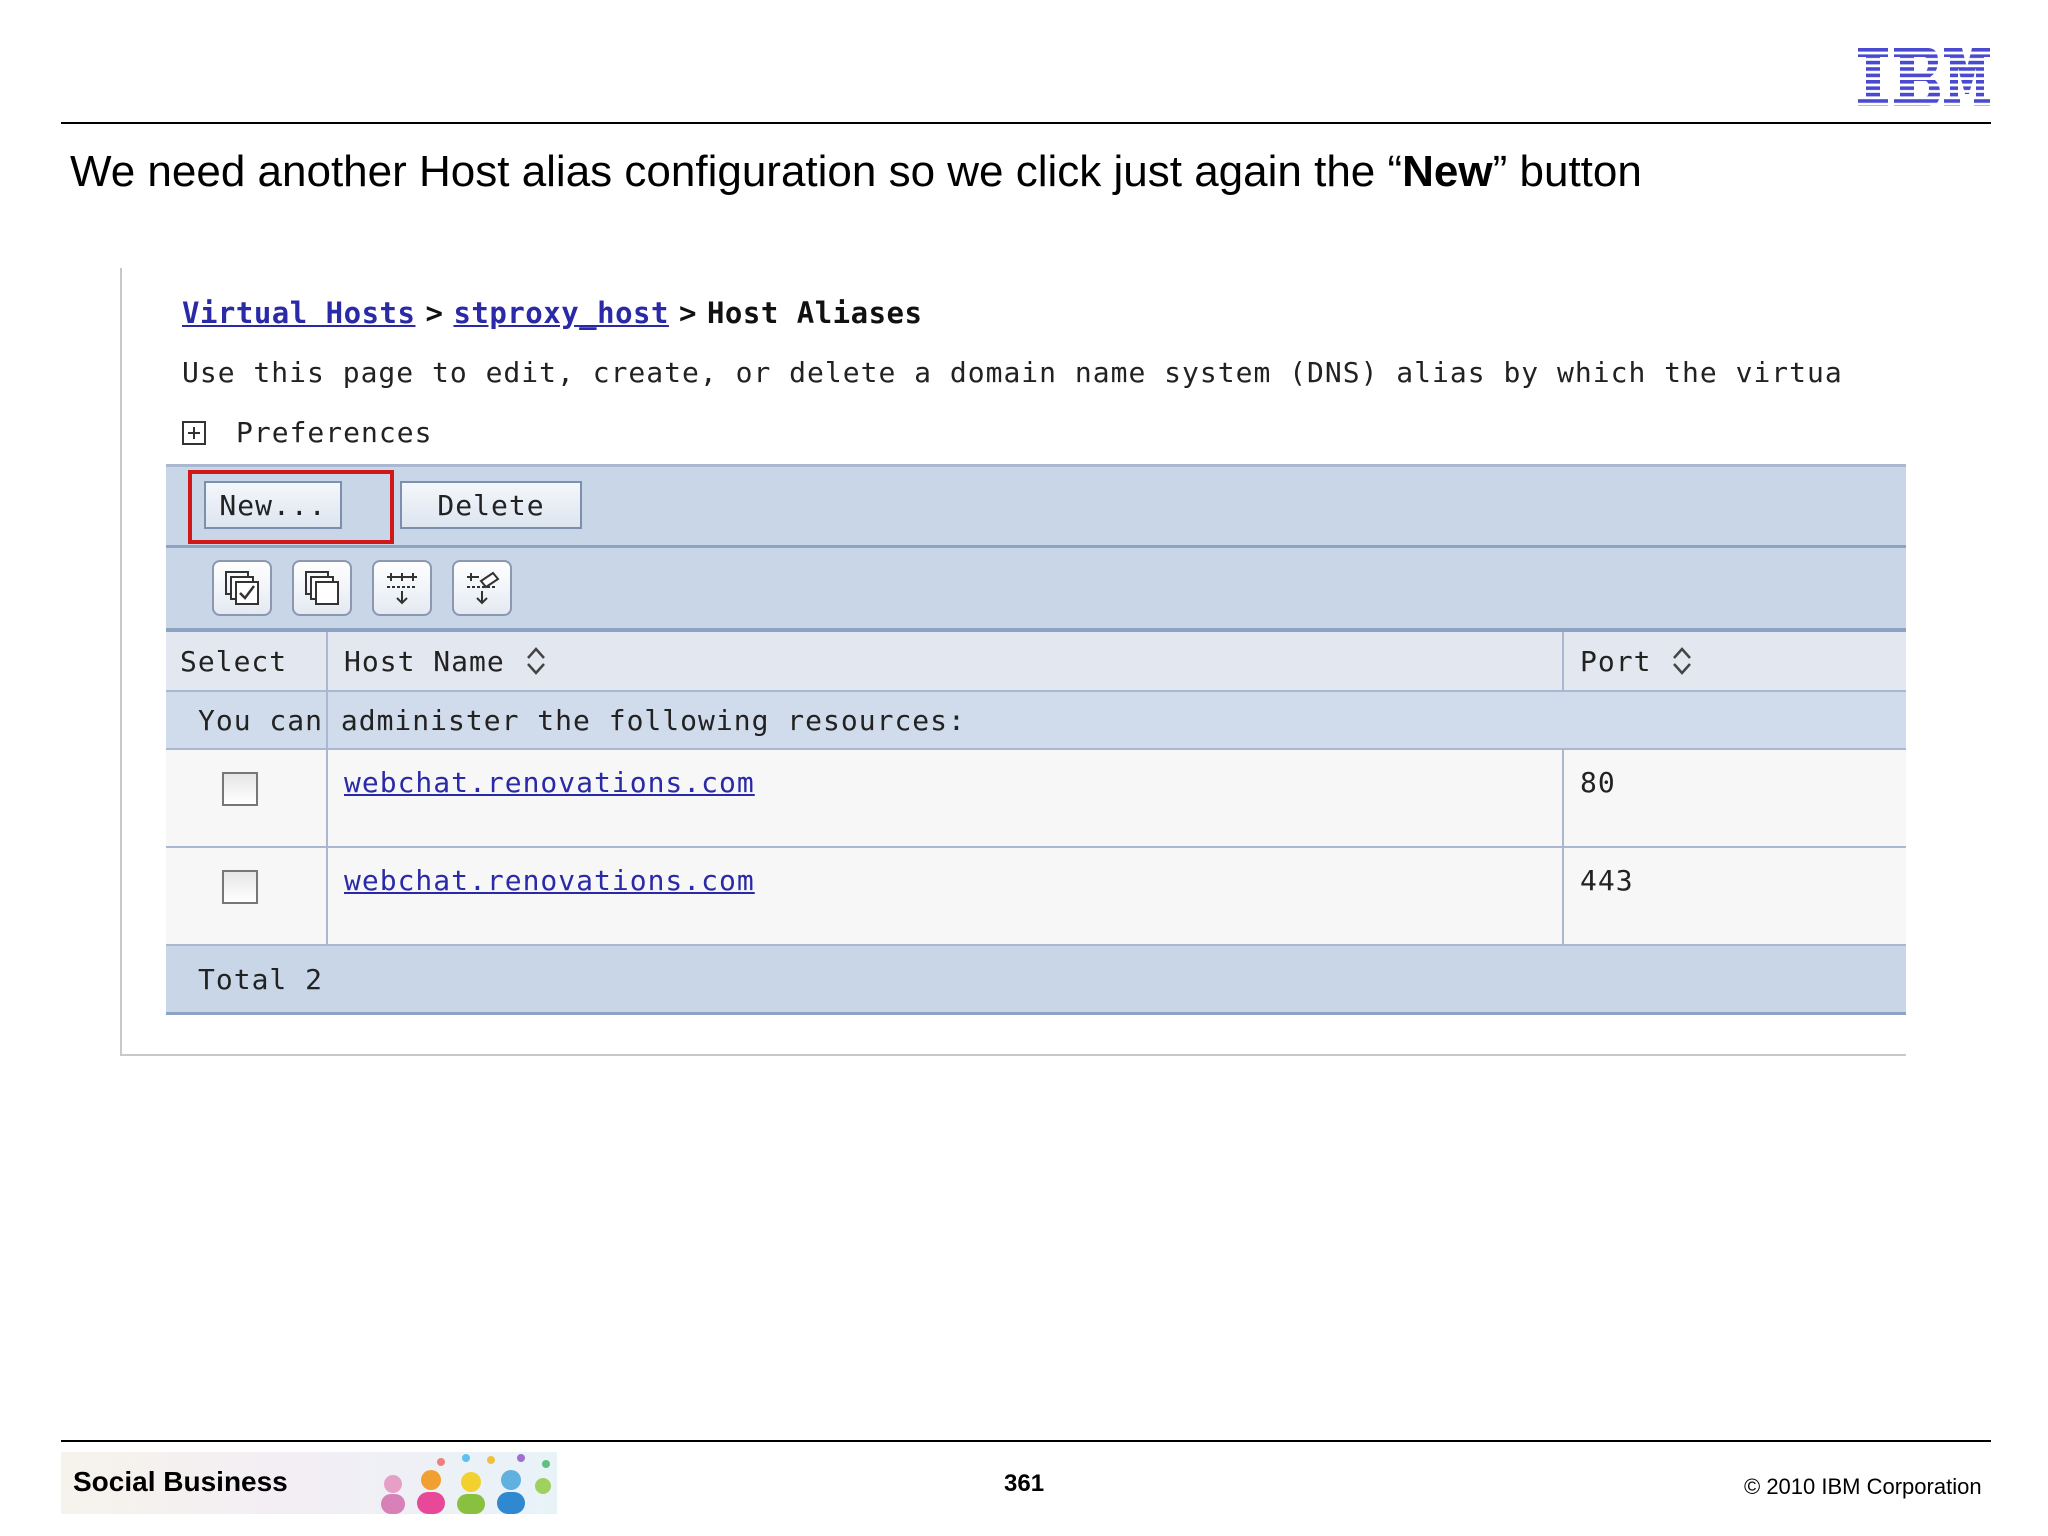  Describe the element at coordinates (1026, 1441) in the screenshot. I see `bottom-divider` at that location.